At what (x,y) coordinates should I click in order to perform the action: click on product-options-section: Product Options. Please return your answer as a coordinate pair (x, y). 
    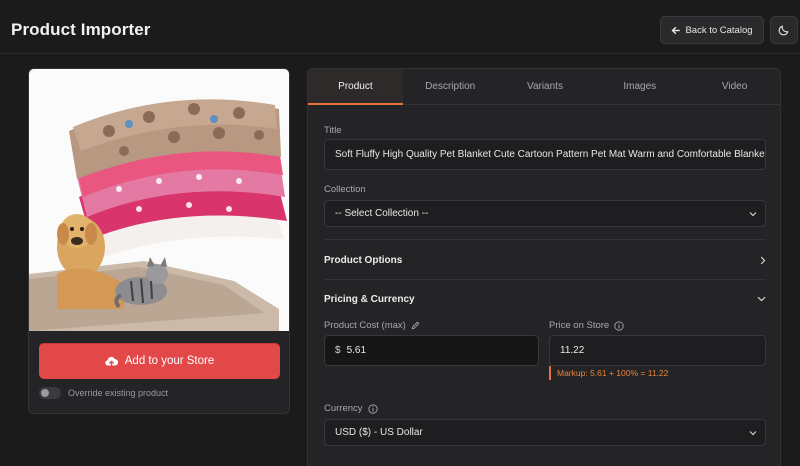
    Looking at the image, I should click on (545, 260).